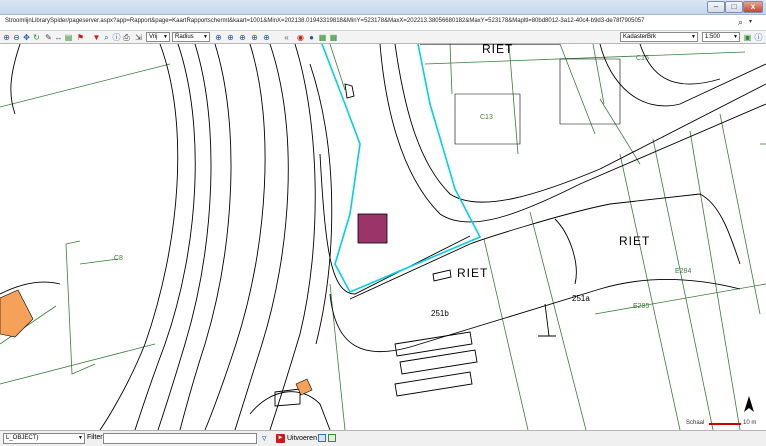 The width and height of the screenshot is (766, 446). I want to click on run-label: Uitvoeren, so click(302, 438).